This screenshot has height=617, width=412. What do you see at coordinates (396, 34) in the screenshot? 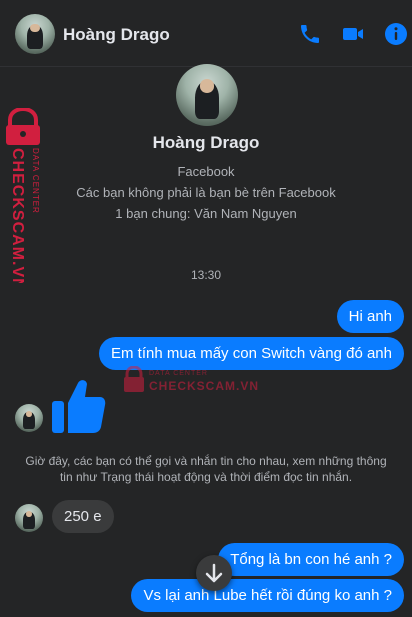
I see `info-icon` at bounding box center [396, 34].